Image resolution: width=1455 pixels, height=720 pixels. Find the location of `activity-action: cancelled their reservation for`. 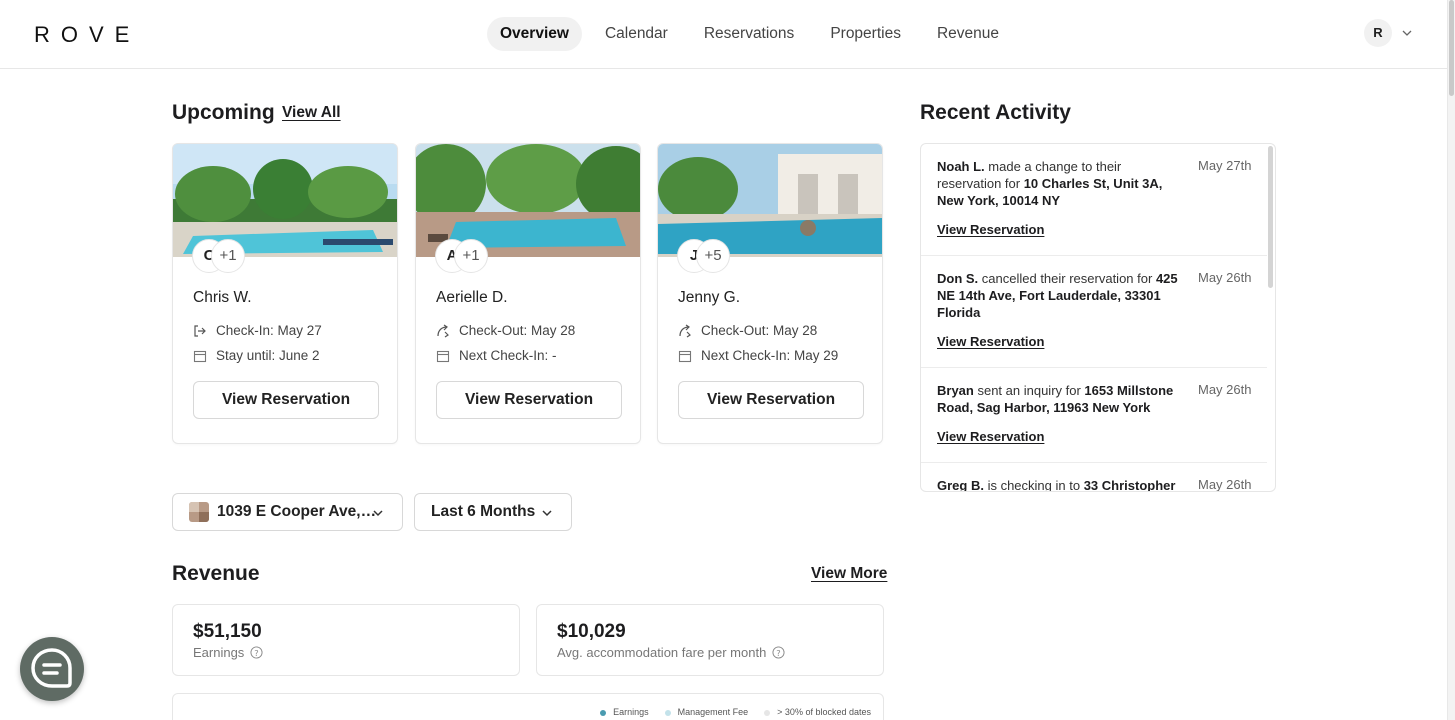

activity-action: cancelled their reservation for is located at coordinates (1067, 278).